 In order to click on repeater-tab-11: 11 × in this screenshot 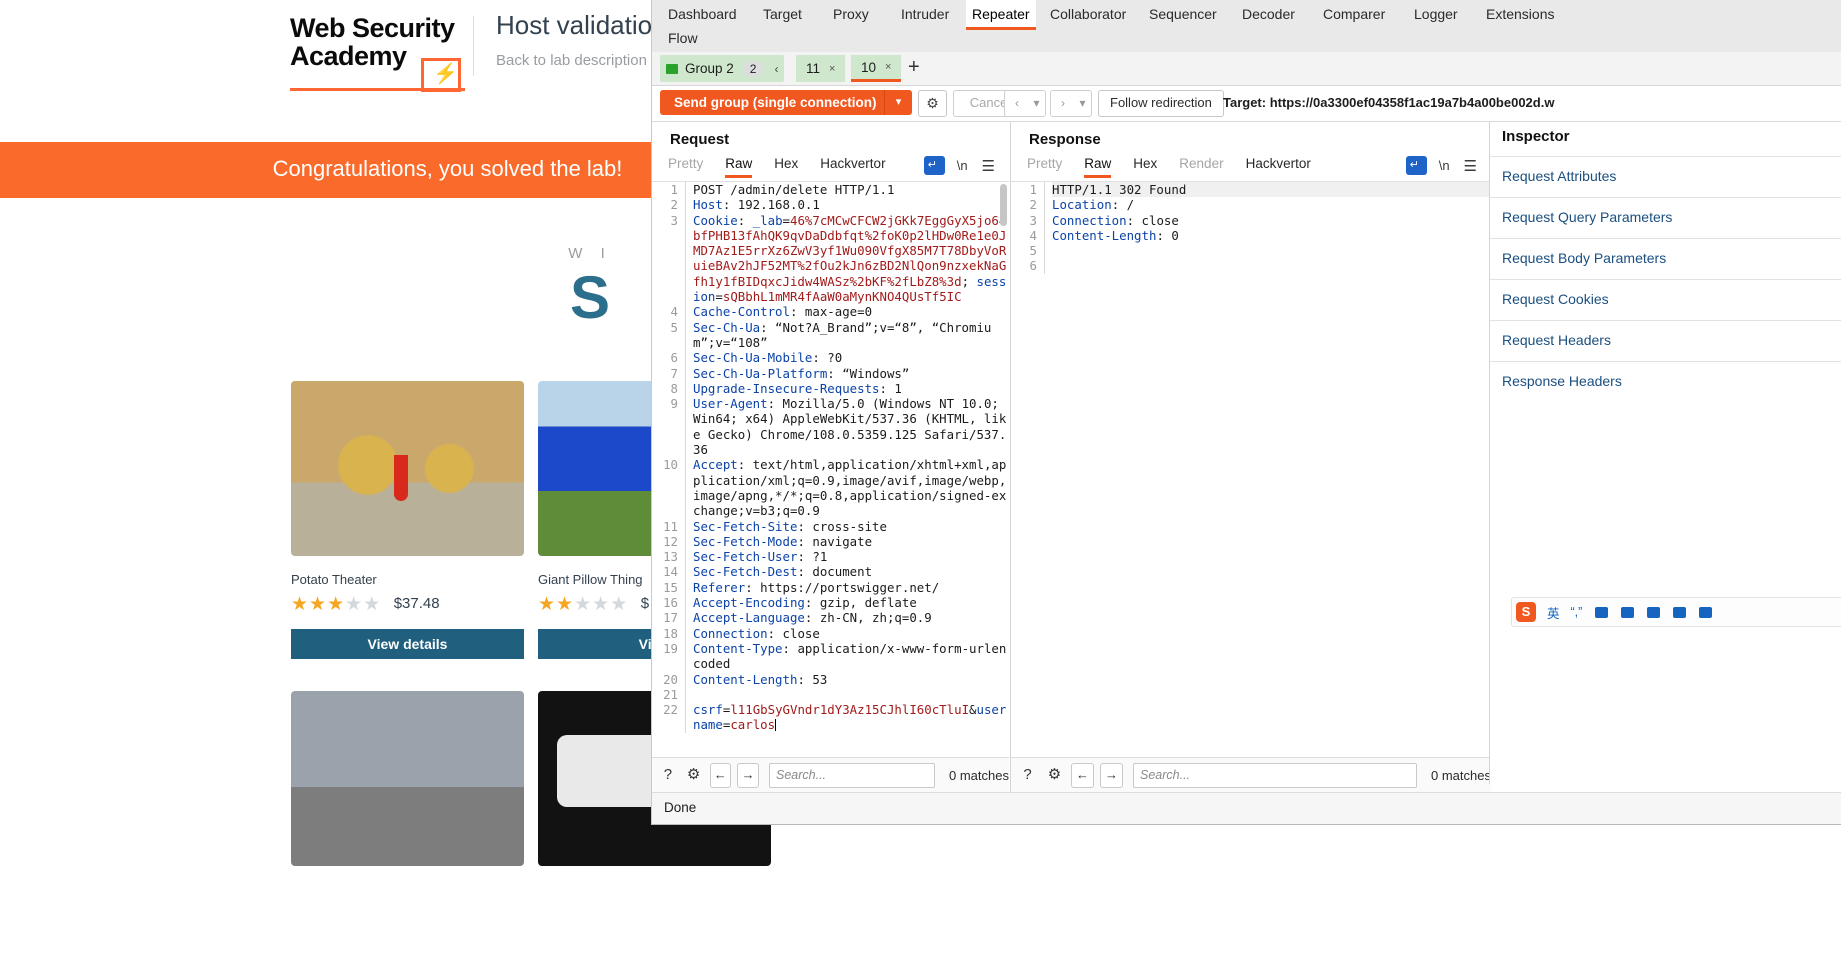, I will do `click(821, 68)`.